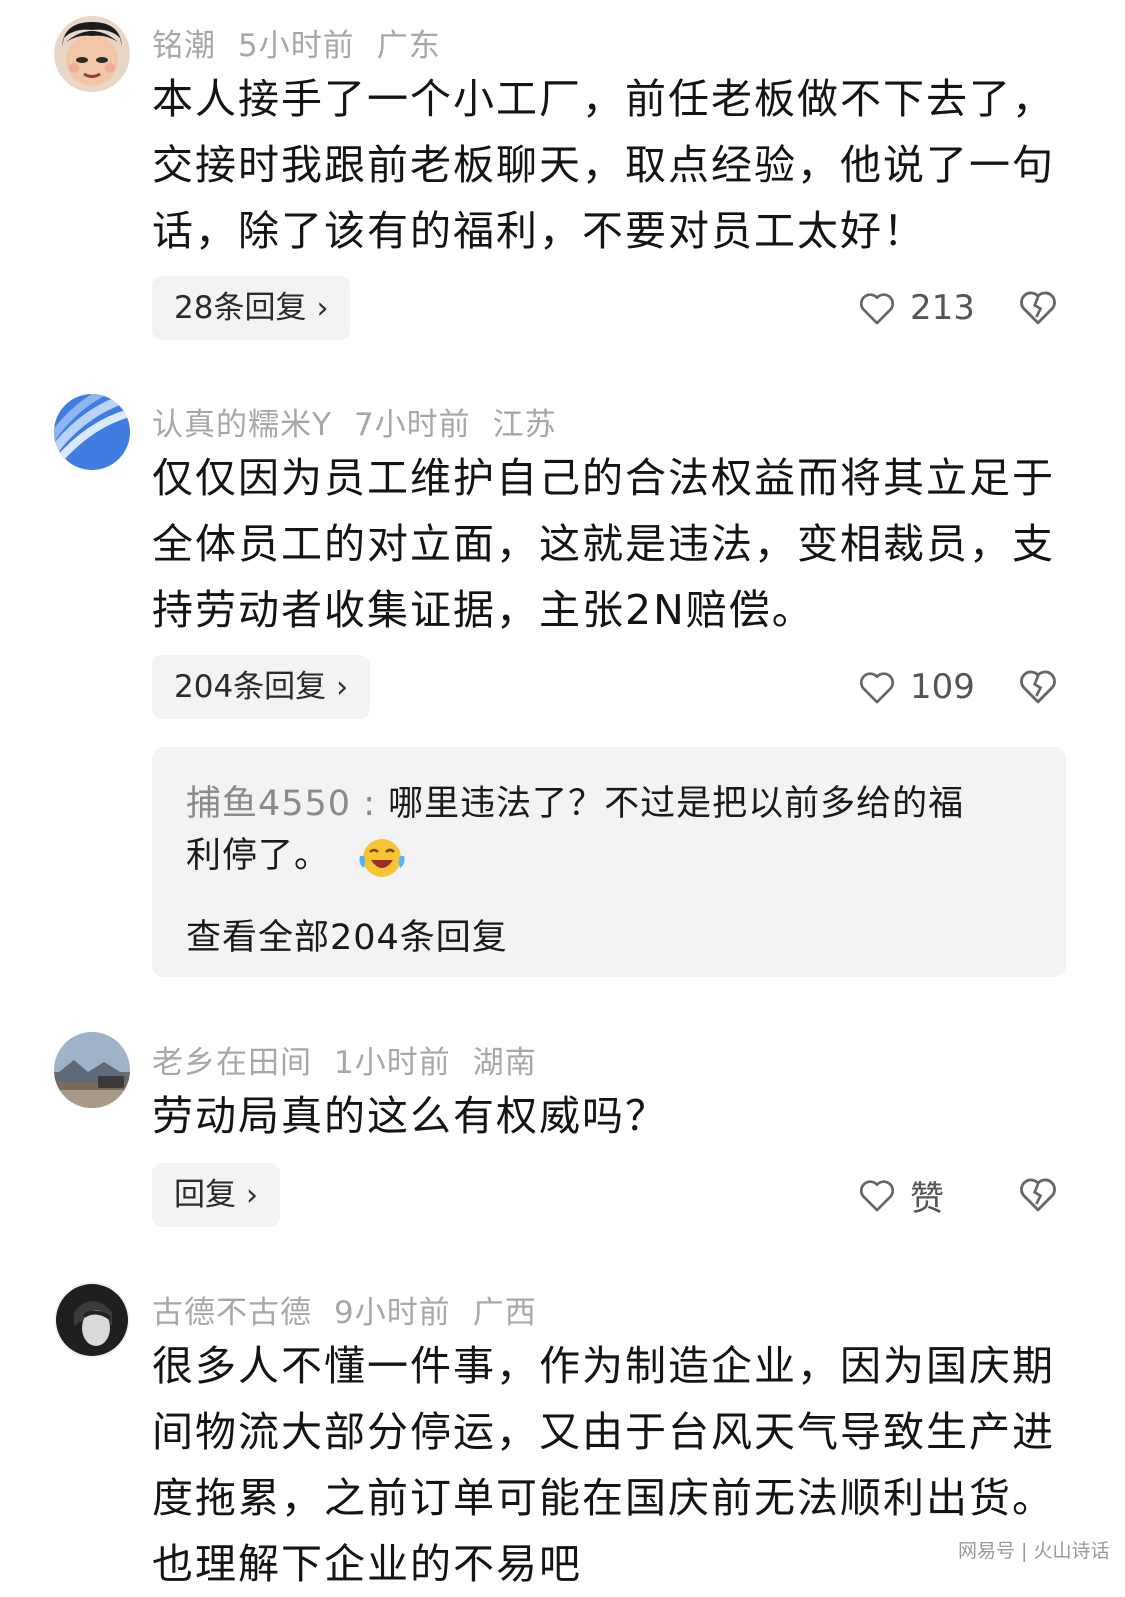 The image size is (1125, 1597). I want to click on like-button: 213, so click(916, 308).